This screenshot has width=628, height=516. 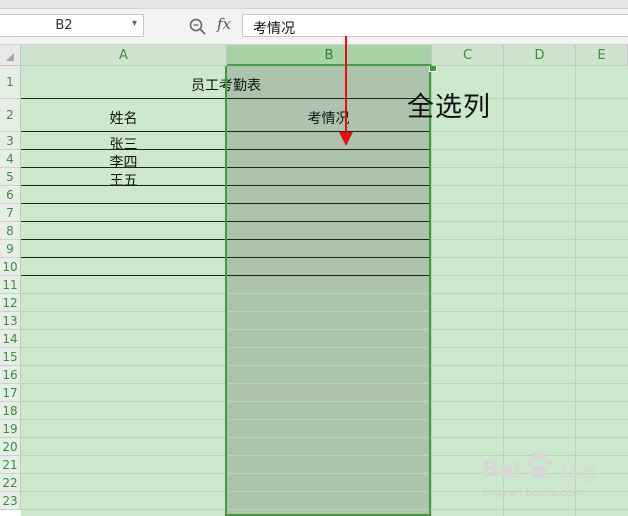 What do you see at coordinates (533, 492) in the screenshot?
I see `watermark-url: jingyan.baidu.com` at bounding box center [533, 492].